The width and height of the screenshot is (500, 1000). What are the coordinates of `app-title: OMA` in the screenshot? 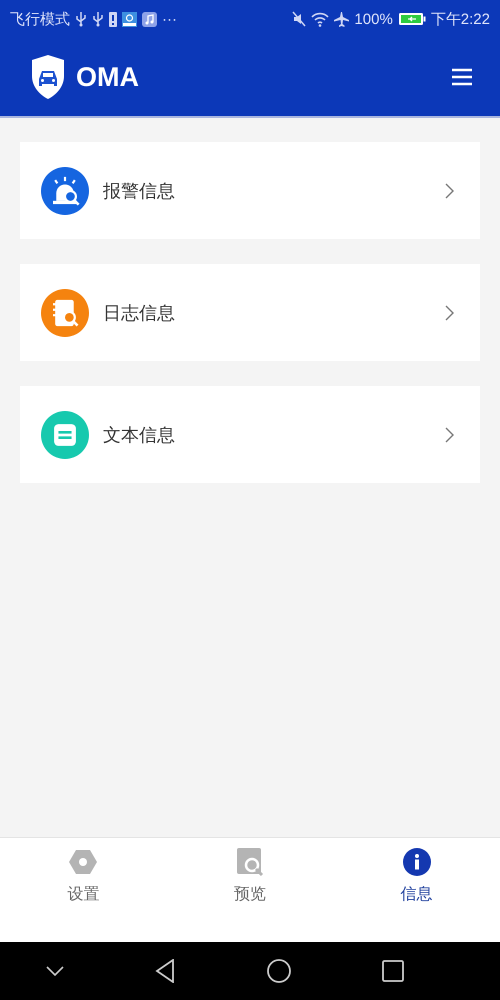 It's located at (107, 77).